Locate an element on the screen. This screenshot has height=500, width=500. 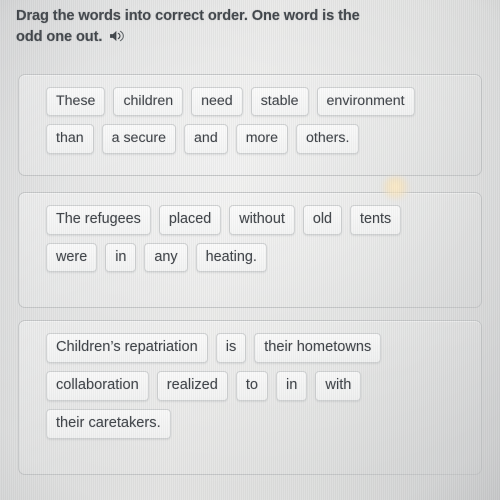
word-chip: heating. is located at coordinates (231, 257).